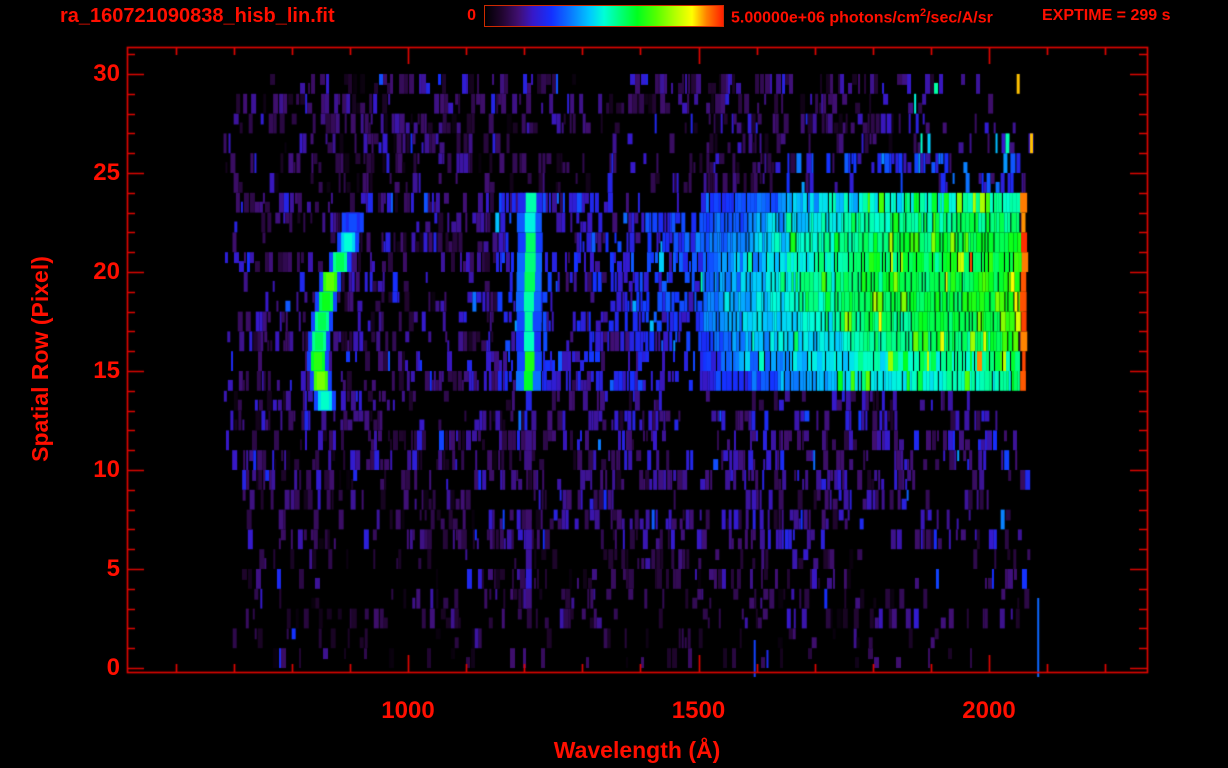 Image resolution: width=1228 pixels, height=768 pixels. Describe the element at coordinates (106, 469) in the screenshot. I see `y-tick-label: 10` at that location.